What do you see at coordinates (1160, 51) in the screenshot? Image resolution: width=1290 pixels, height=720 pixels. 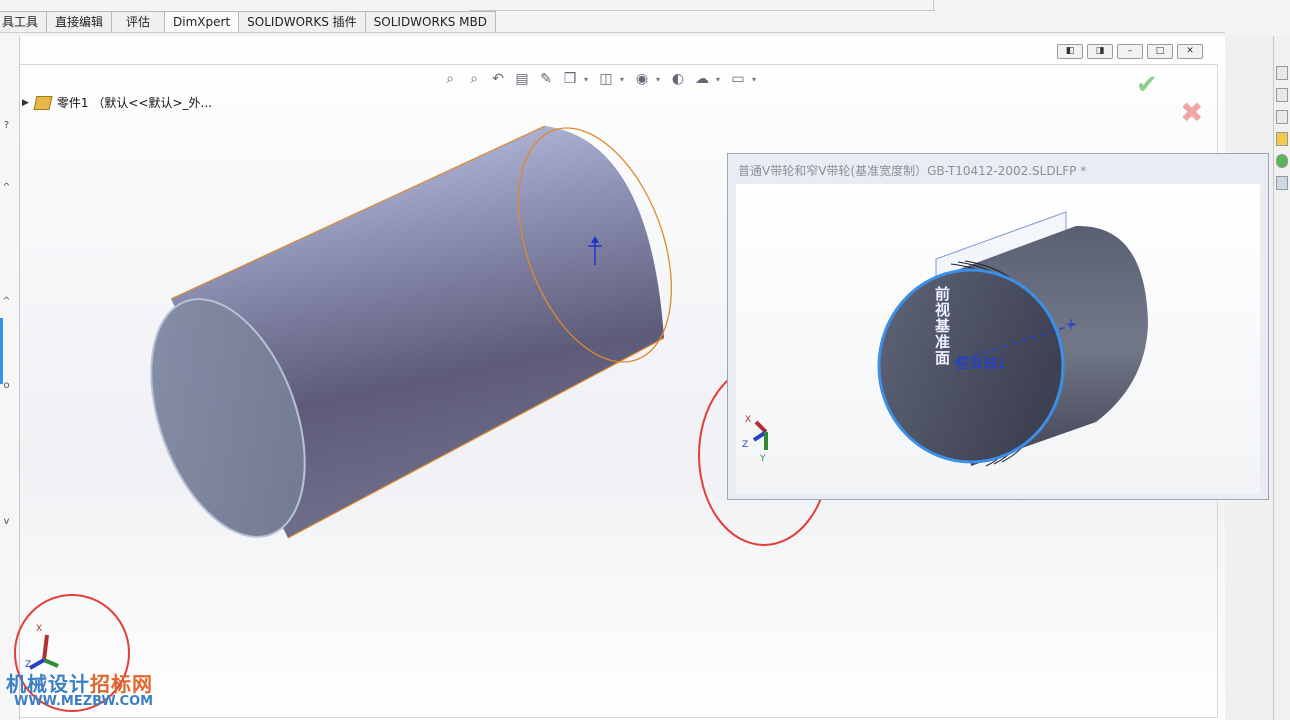 I see `maximize-icon: □` at bounding box center [1160, 51].